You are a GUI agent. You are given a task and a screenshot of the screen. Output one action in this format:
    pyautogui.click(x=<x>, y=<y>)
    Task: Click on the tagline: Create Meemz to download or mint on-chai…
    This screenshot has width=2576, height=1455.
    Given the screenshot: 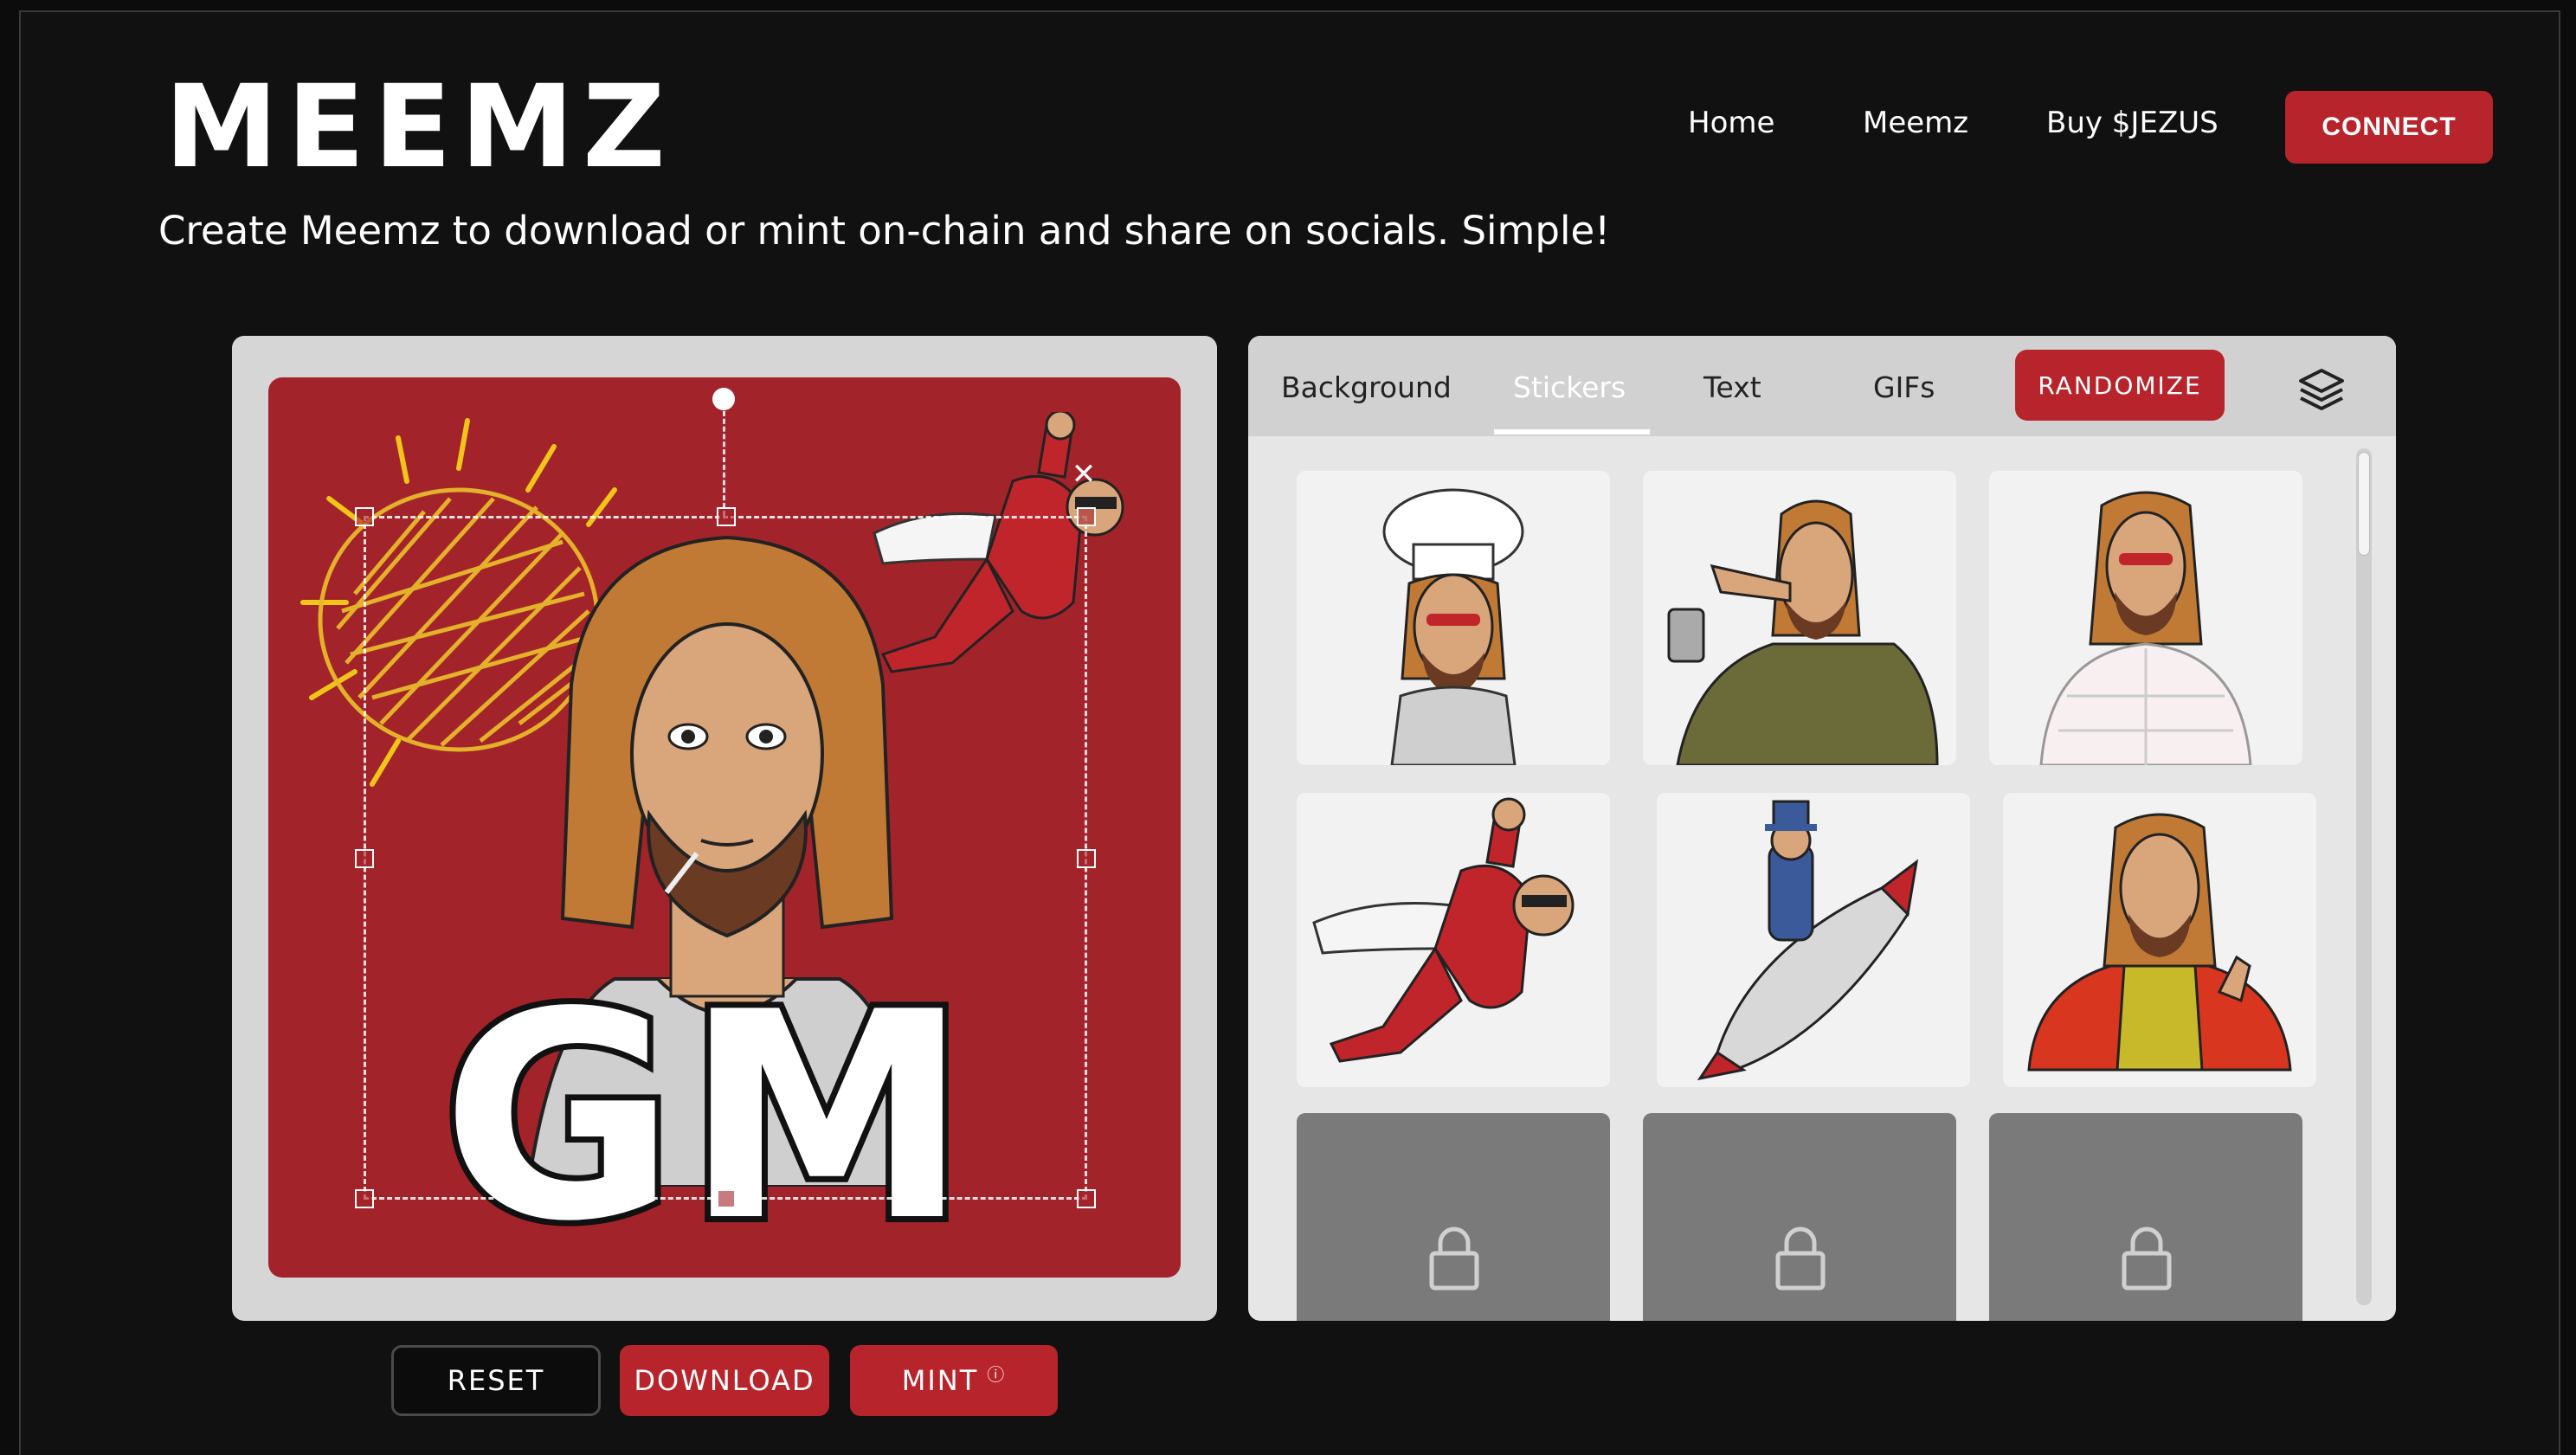 What is the action you would take?
    pyautogui.click(x=884, y=231)
    